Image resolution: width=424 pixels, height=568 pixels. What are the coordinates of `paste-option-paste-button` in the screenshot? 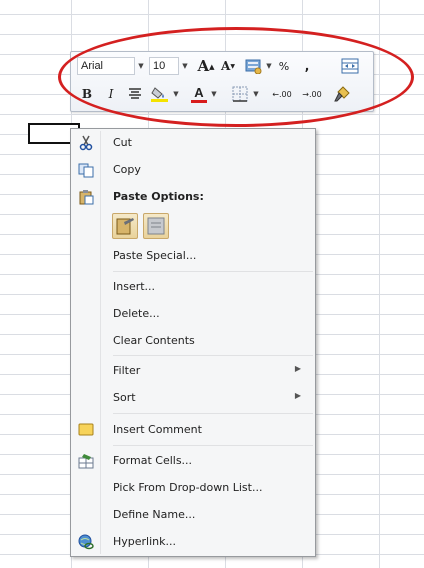 It's located at (125, 226).